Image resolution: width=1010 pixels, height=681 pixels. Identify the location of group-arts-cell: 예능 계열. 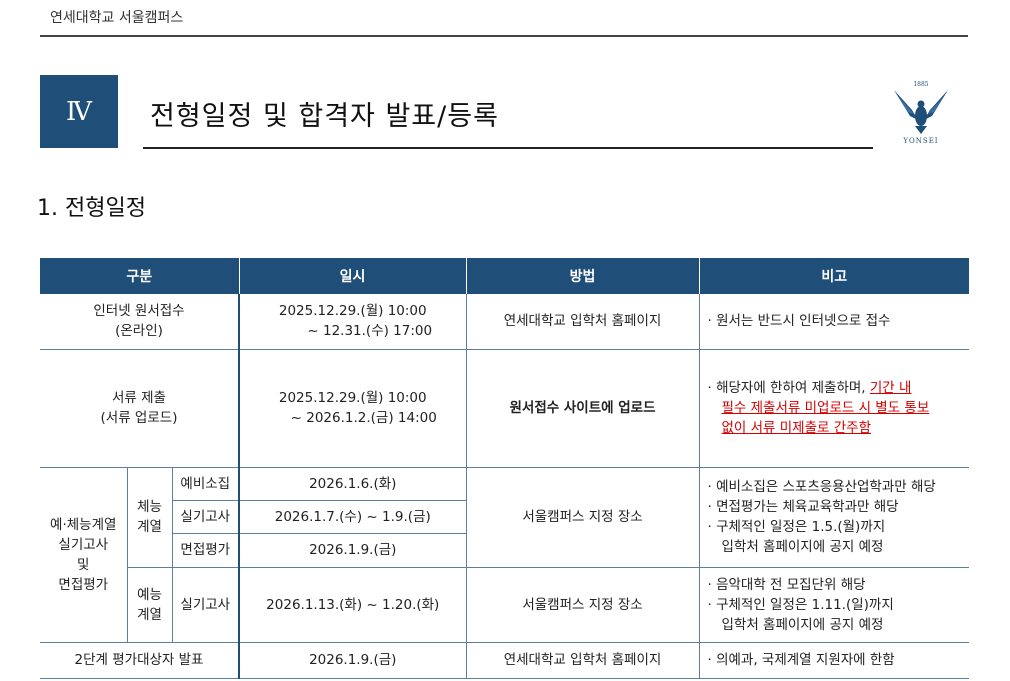
(150, 605).